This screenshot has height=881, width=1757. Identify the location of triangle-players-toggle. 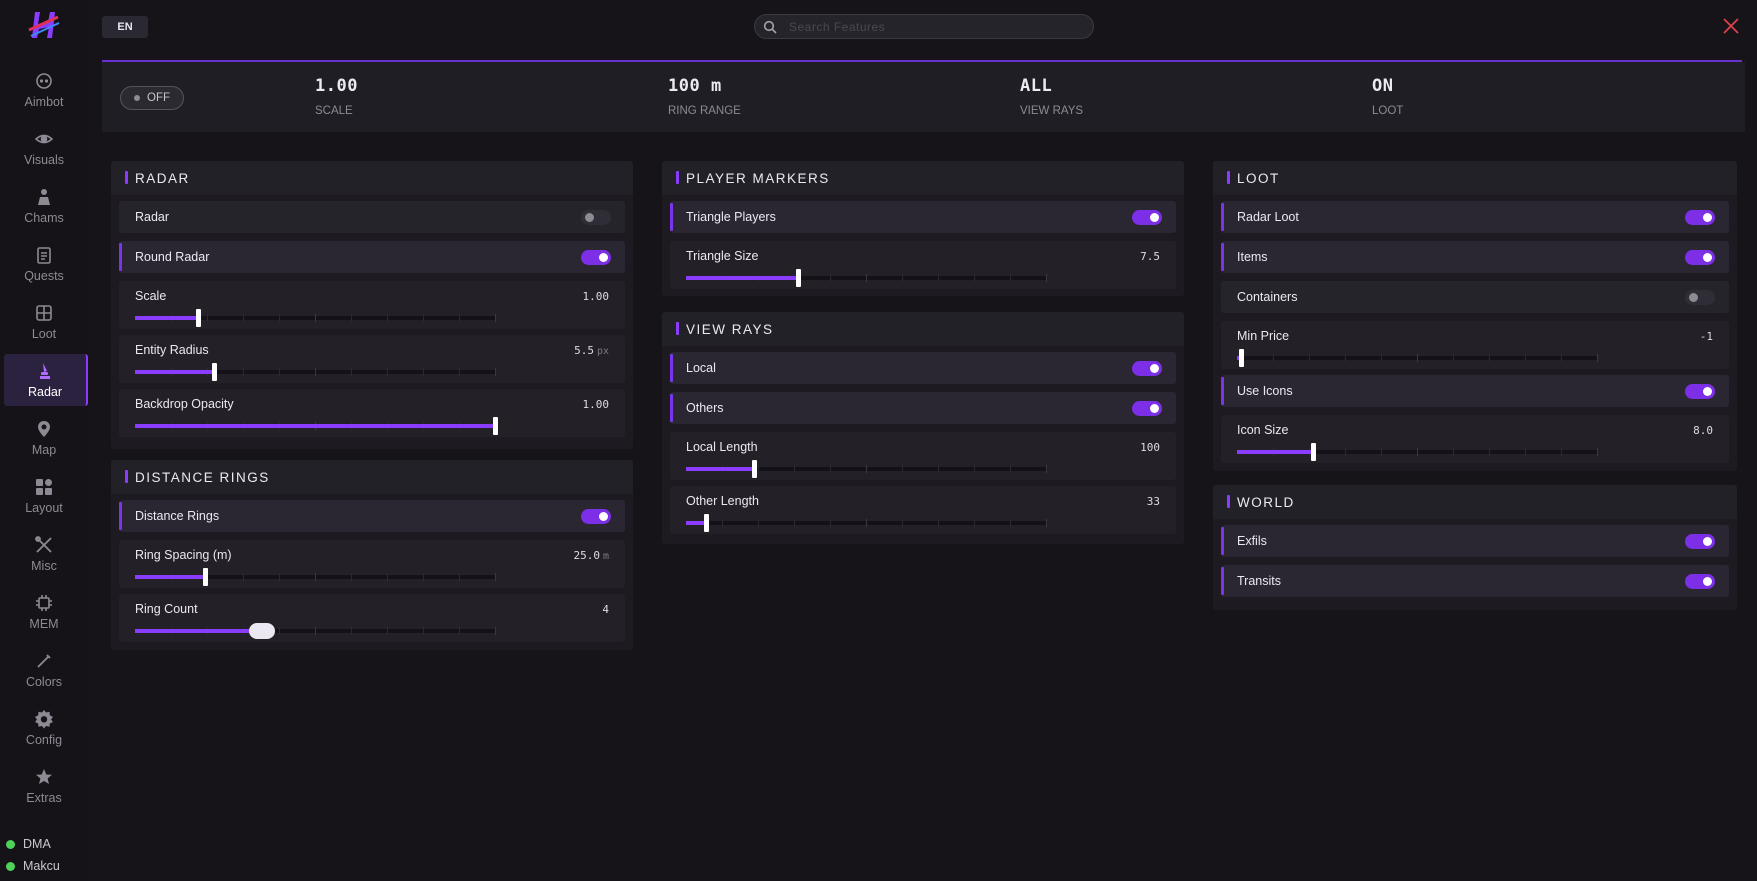
(1147, 217).